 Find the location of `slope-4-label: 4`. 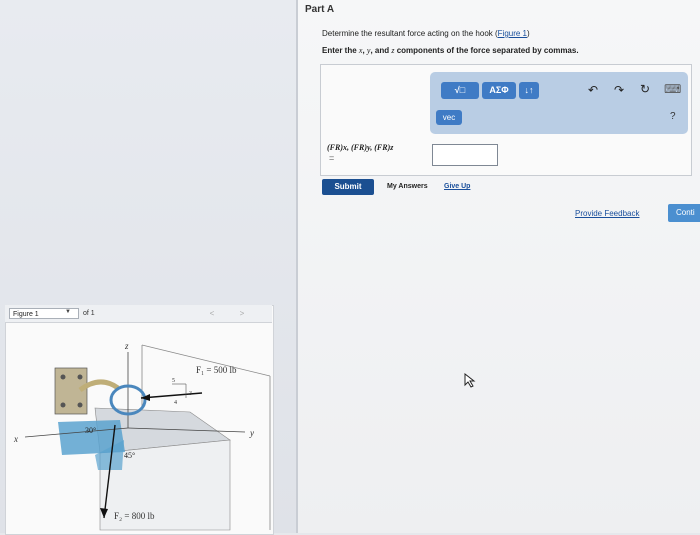

slope-4-label: 4 is located at coordinates (175, 403).